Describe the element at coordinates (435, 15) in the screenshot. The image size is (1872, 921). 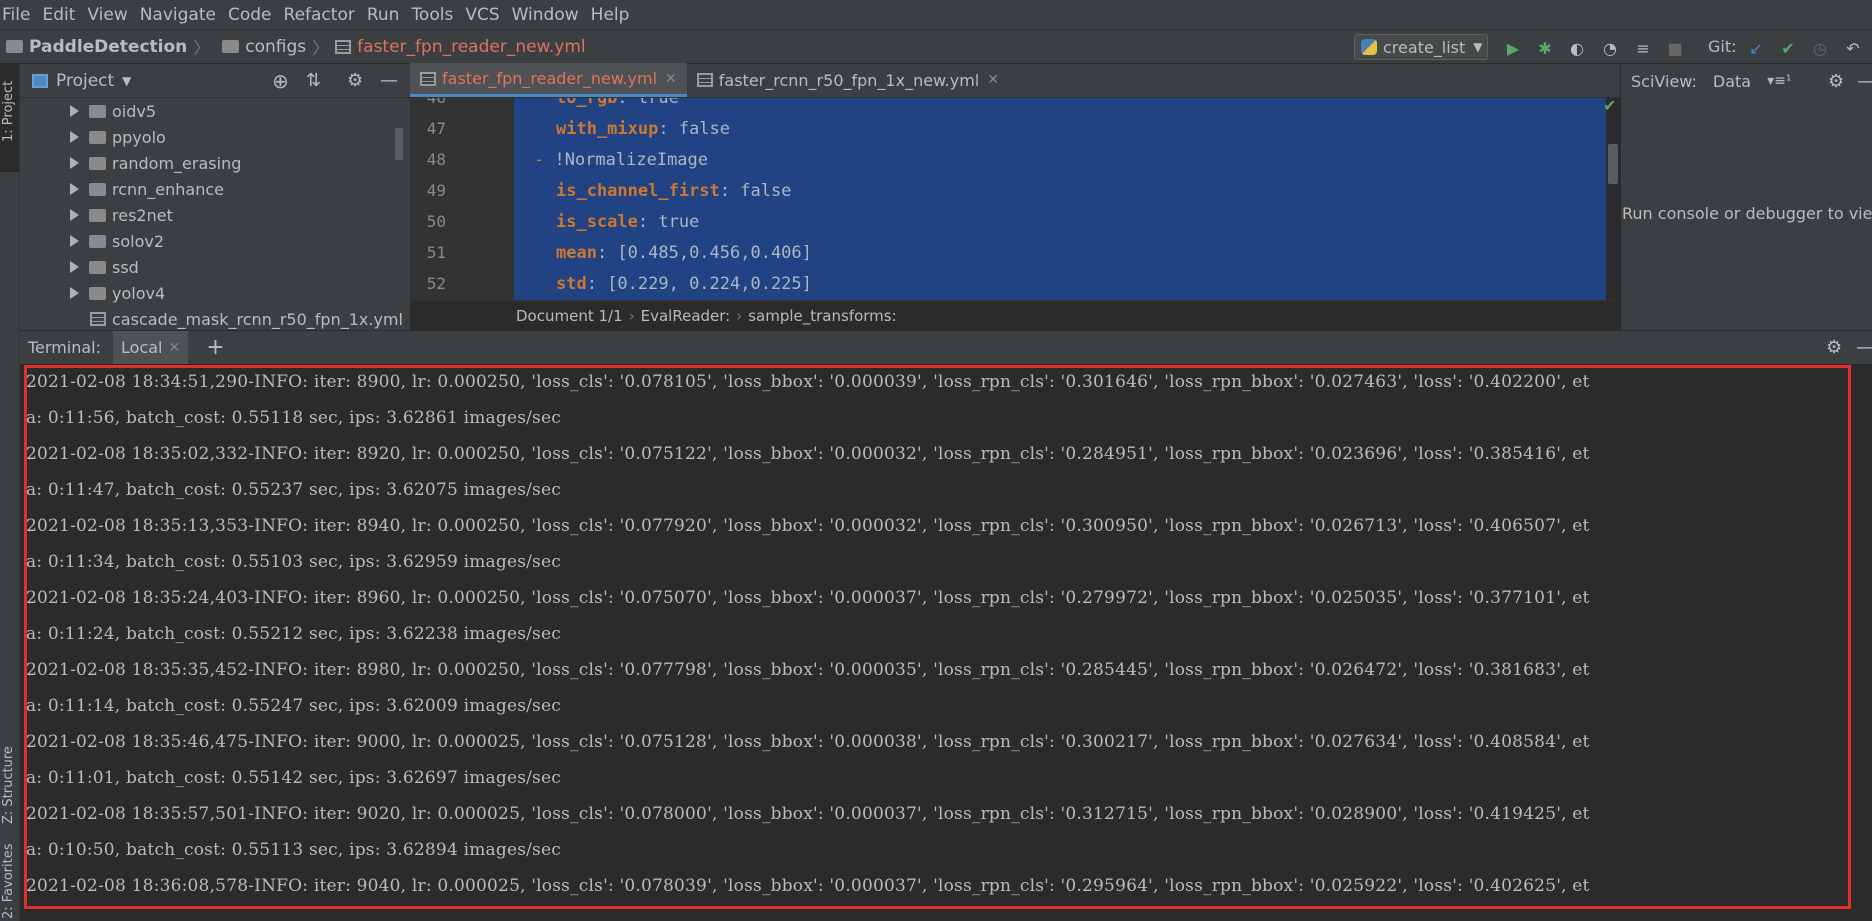
I see `menu-tools: Tools` at that location.